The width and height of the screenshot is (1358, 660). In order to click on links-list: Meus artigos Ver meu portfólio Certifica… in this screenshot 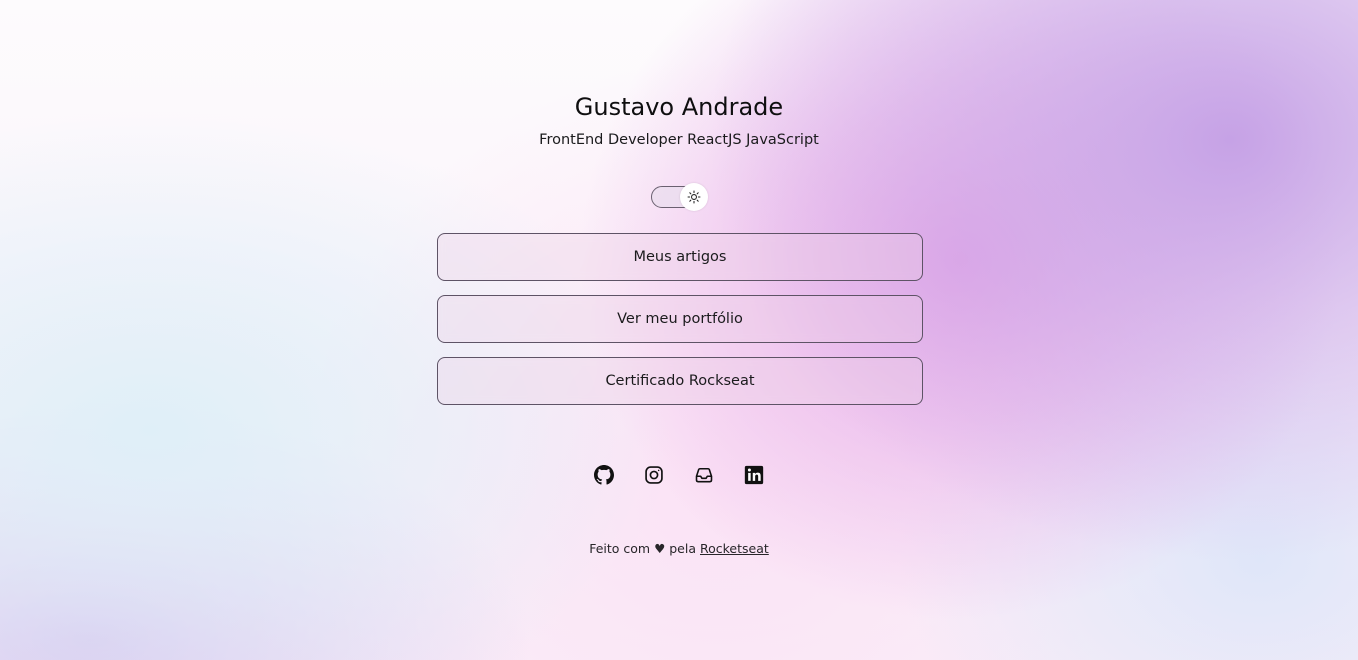, I will do `click(680, 326)`.